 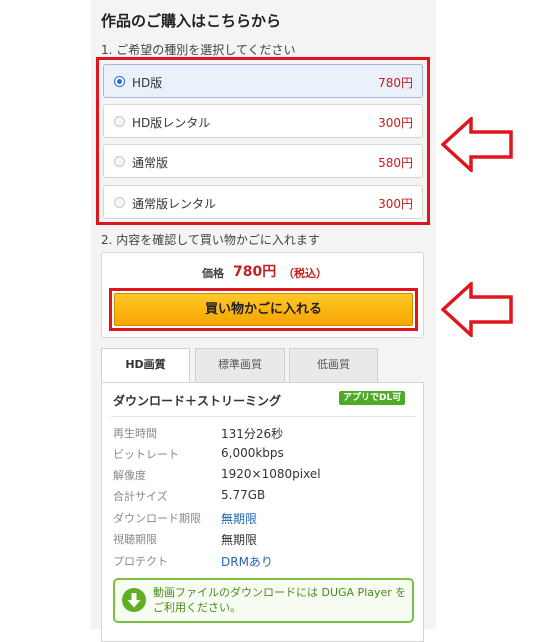 I want to click on spec-value-link: DRMあり, so click(x=247, y=561).